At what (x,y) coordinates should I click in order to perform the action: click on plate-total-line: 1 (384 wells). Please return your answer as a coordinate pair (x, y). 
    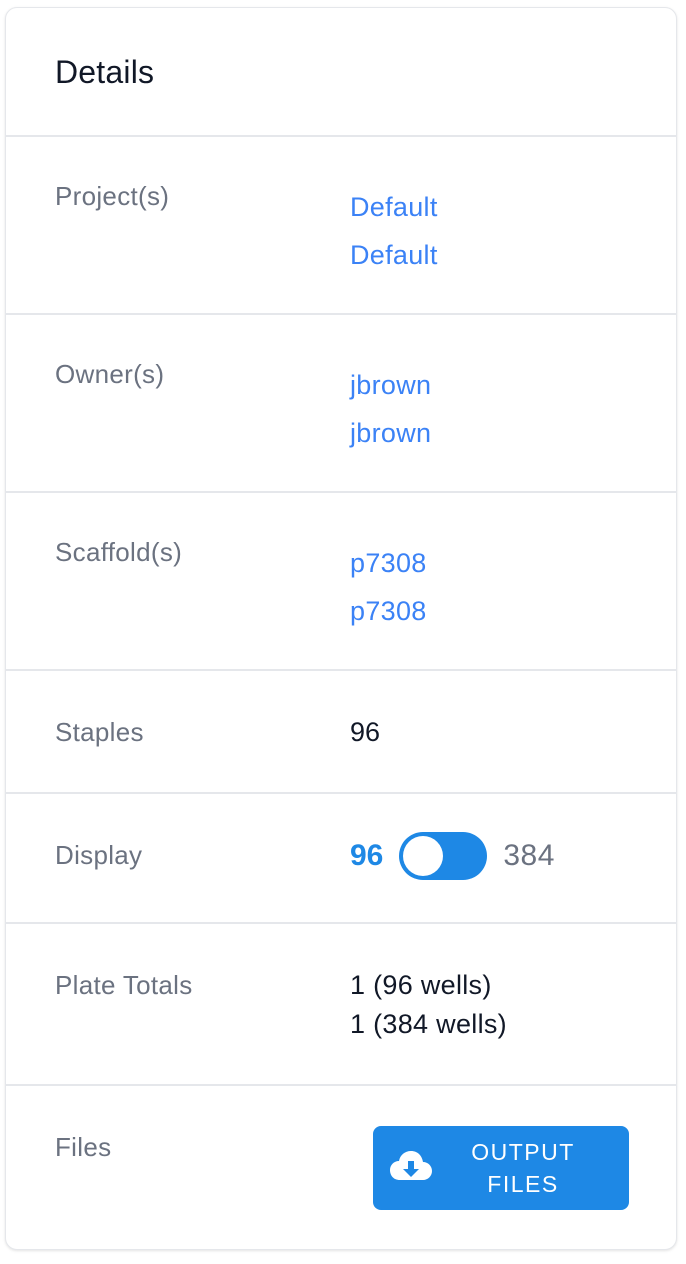
    Looking at the image, I should click on (428, 1024).